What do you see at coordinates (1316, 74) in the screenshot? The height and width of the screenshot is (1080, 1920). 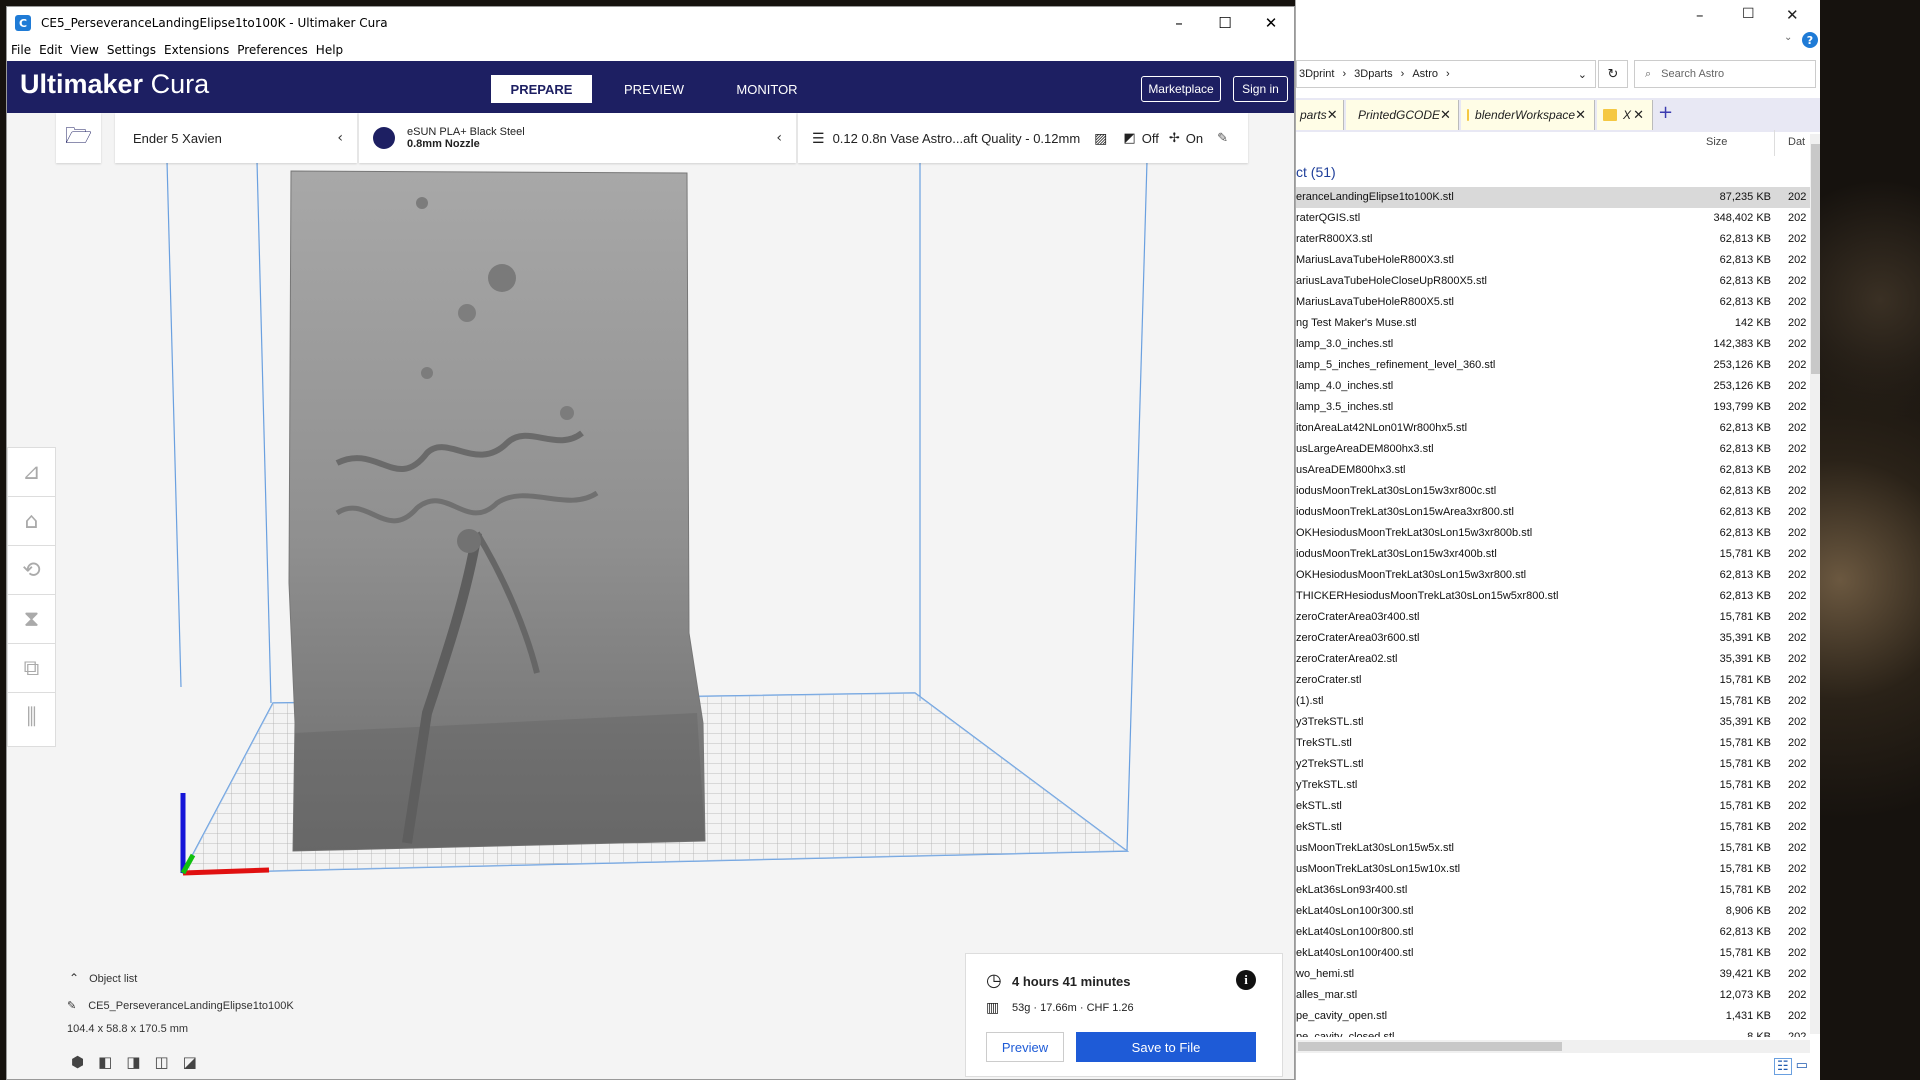 I see `breadcrumb-3dprint: 3Dprint` at bounding box center [1316, 74].